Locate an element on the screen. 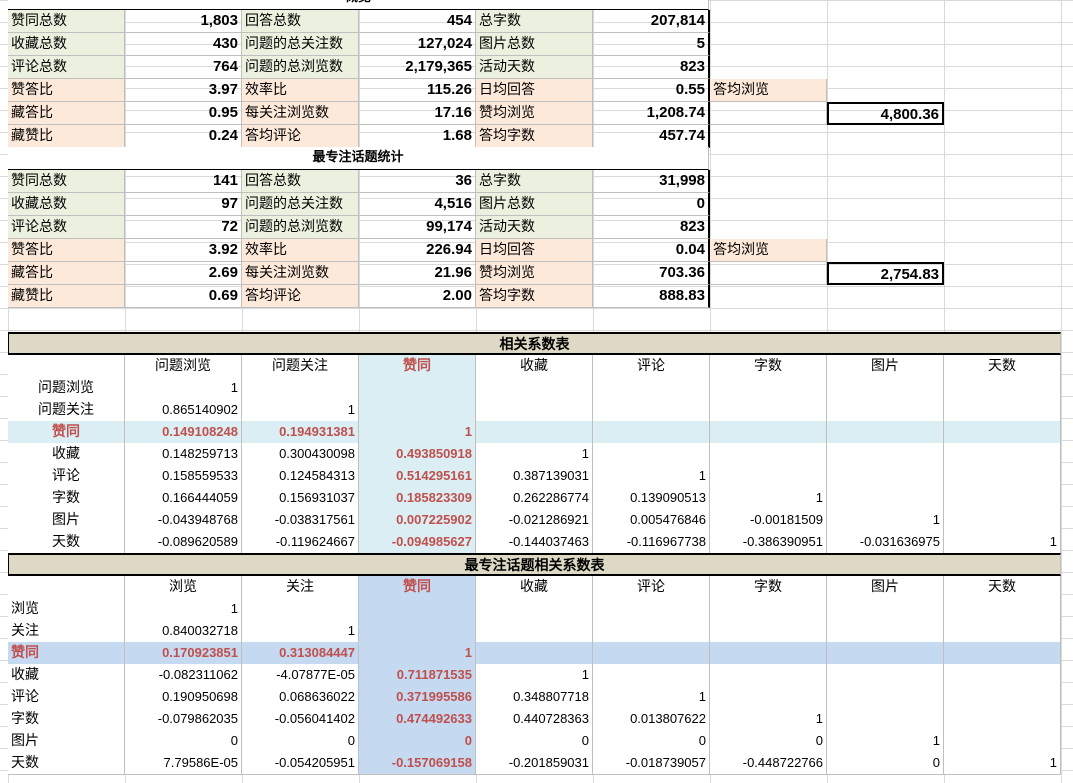 The image size is (1073, 783). label-cell: 藏答比 is located at coordinates (66, 273).